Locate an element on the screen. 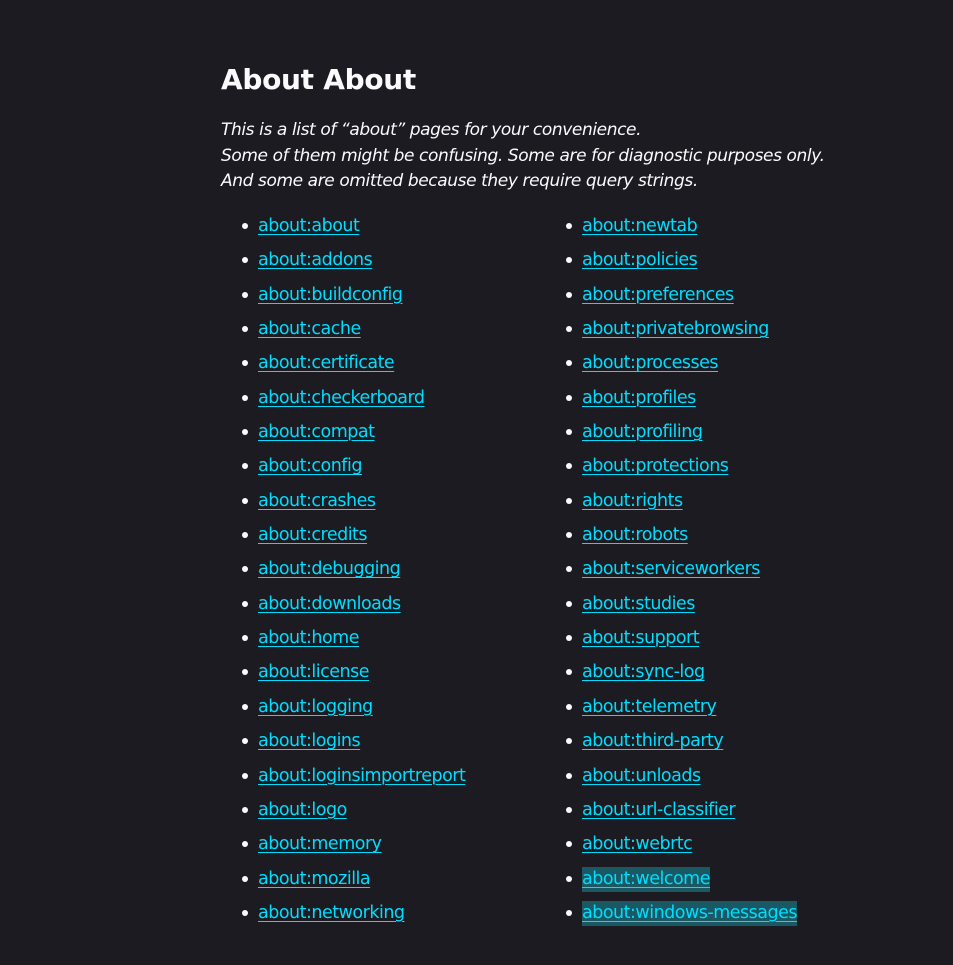 The width and height of the screenshot is (953, 965). about-page-link: about:newtab is located at coordinates (640, 226).